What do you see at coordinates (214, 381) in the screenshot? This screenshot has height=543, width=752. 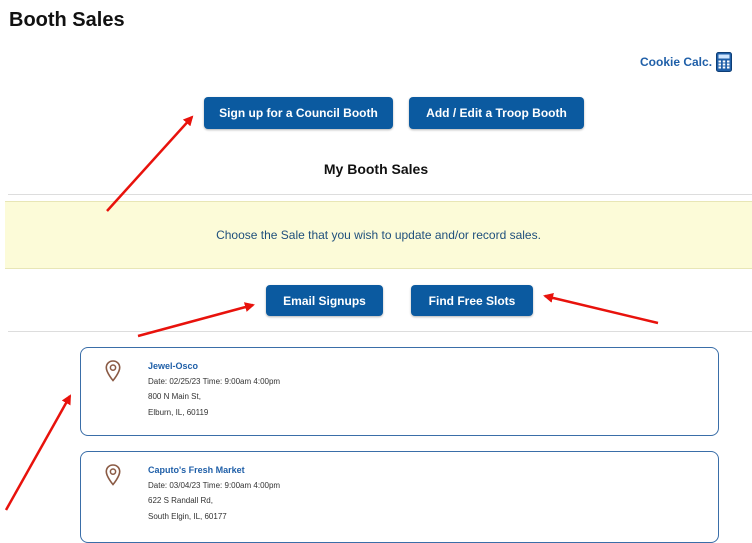 I see `booth-date-time: Date: 02/25/23 Time: 9:00am 4:00pm` at bounding box center [214, 381].